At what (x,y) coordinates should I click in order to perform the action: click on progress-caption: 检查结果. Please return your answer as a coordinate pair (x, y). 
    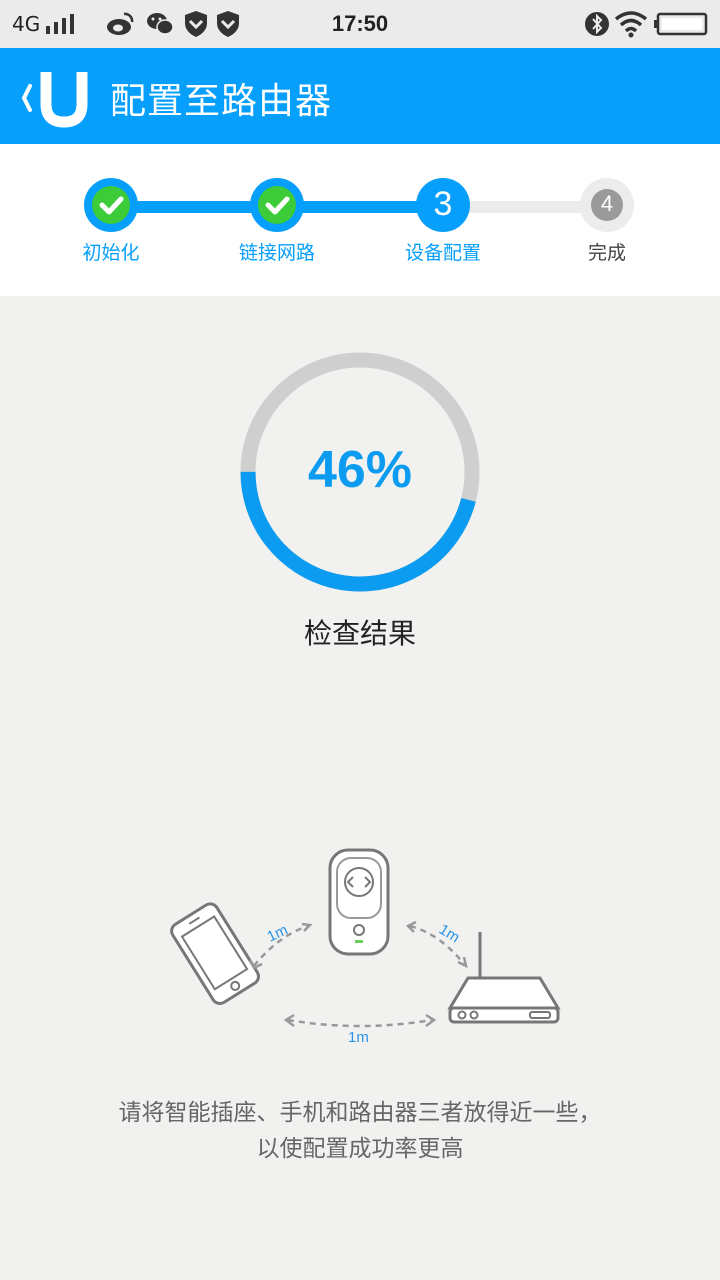
    Looking at the image, I should click on (359, 633).